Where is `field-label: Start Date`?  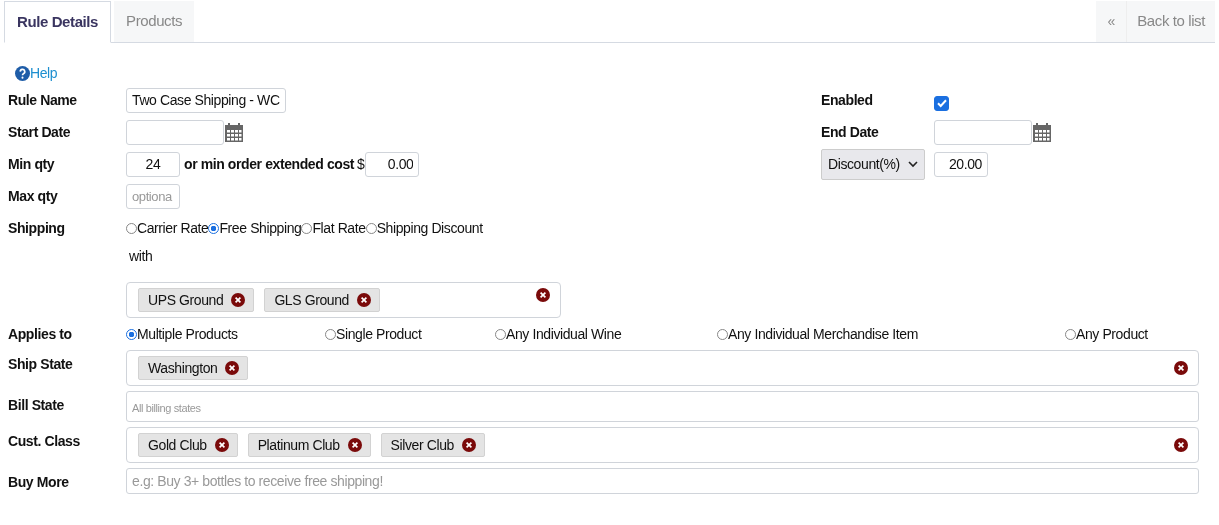
field-label: Start Date is located at coordinates (40, 132).